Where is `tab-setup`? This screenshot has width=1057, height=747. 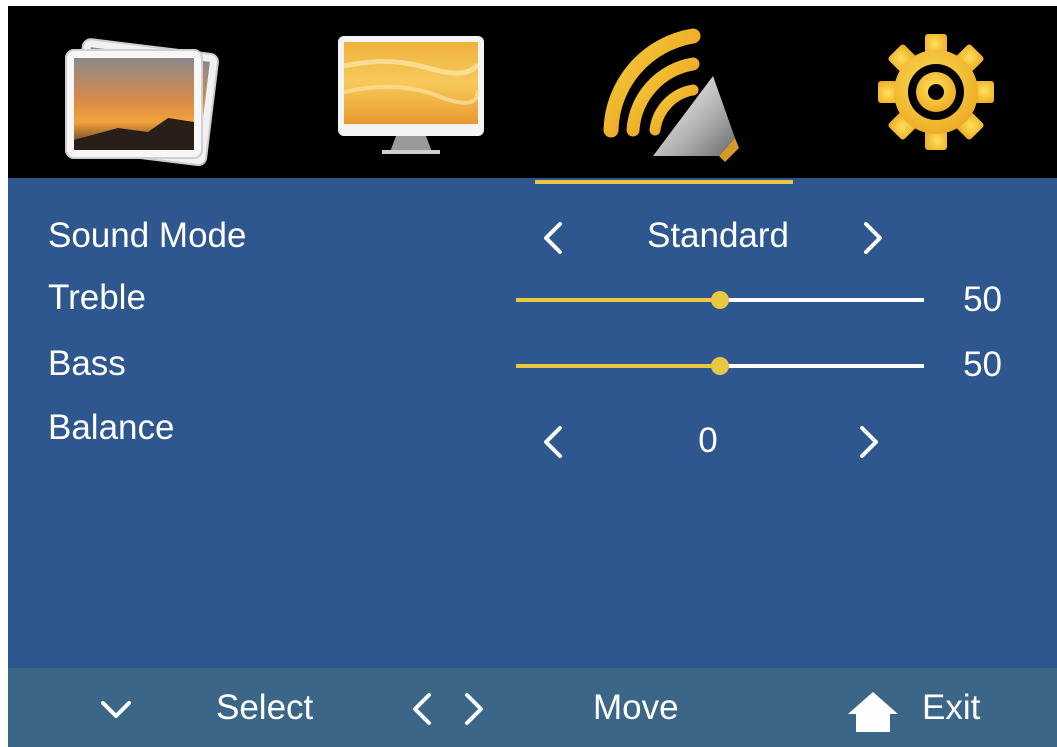
tab-setup is located at coordinates (948, 92).